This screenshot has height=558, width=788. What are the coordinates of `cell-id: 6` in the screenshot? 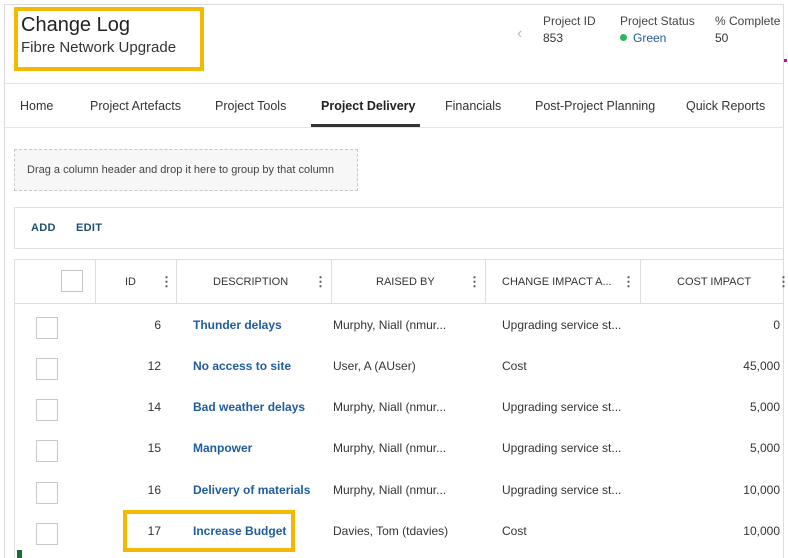 It's located at (157, 325).